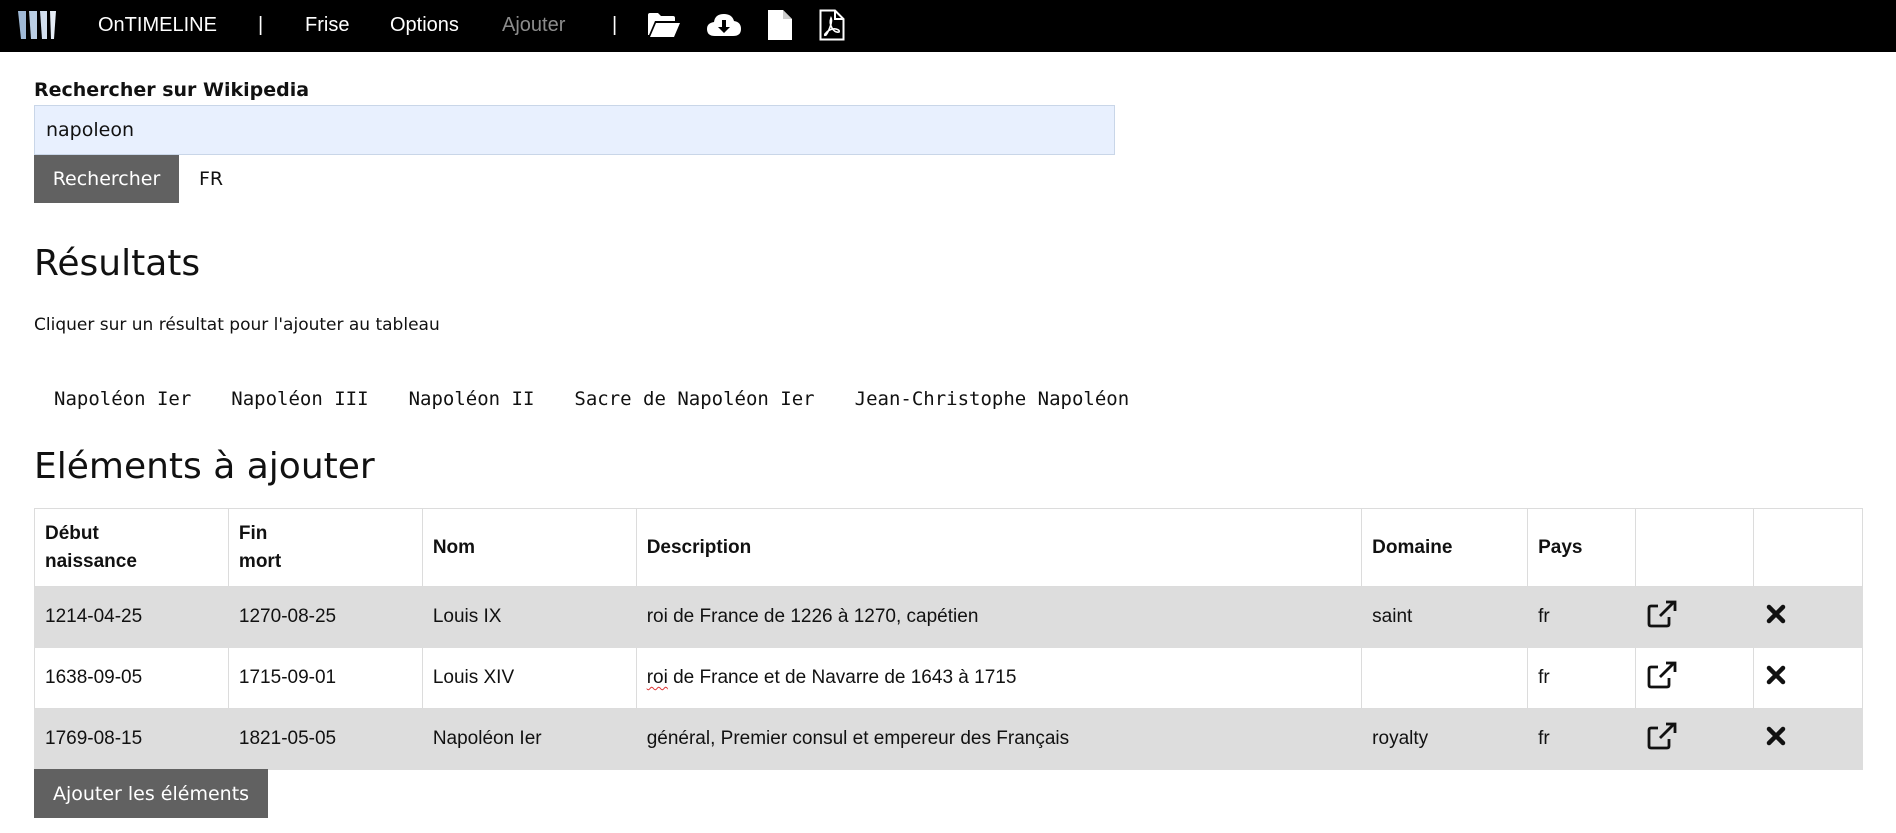  What do you see at coordinates (780, 25) in the screenshot?
I see `file-icon` at bounding box center [780, 25].